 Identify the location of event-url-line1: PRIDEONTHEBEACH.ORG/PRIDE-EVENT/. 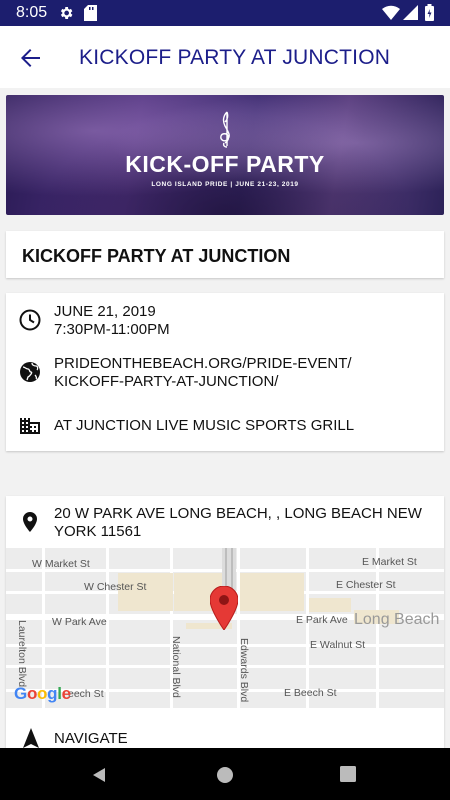
(203, 363).